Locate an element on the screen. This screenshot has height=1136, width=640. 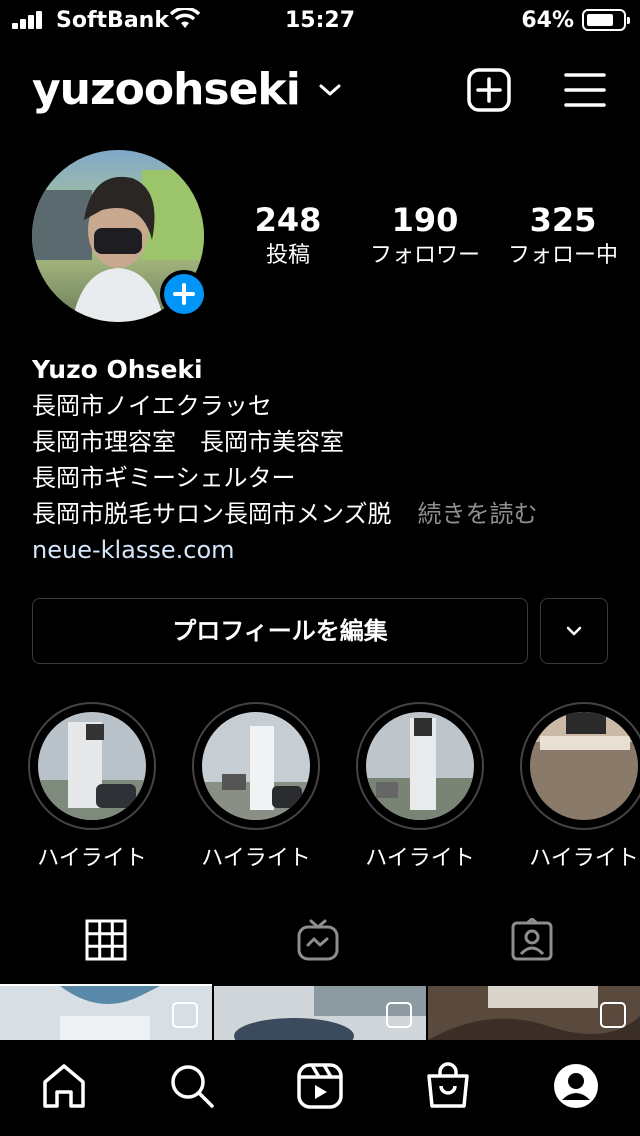
stat-following: 325 フォロー中 is located at coordinates (563, 236).